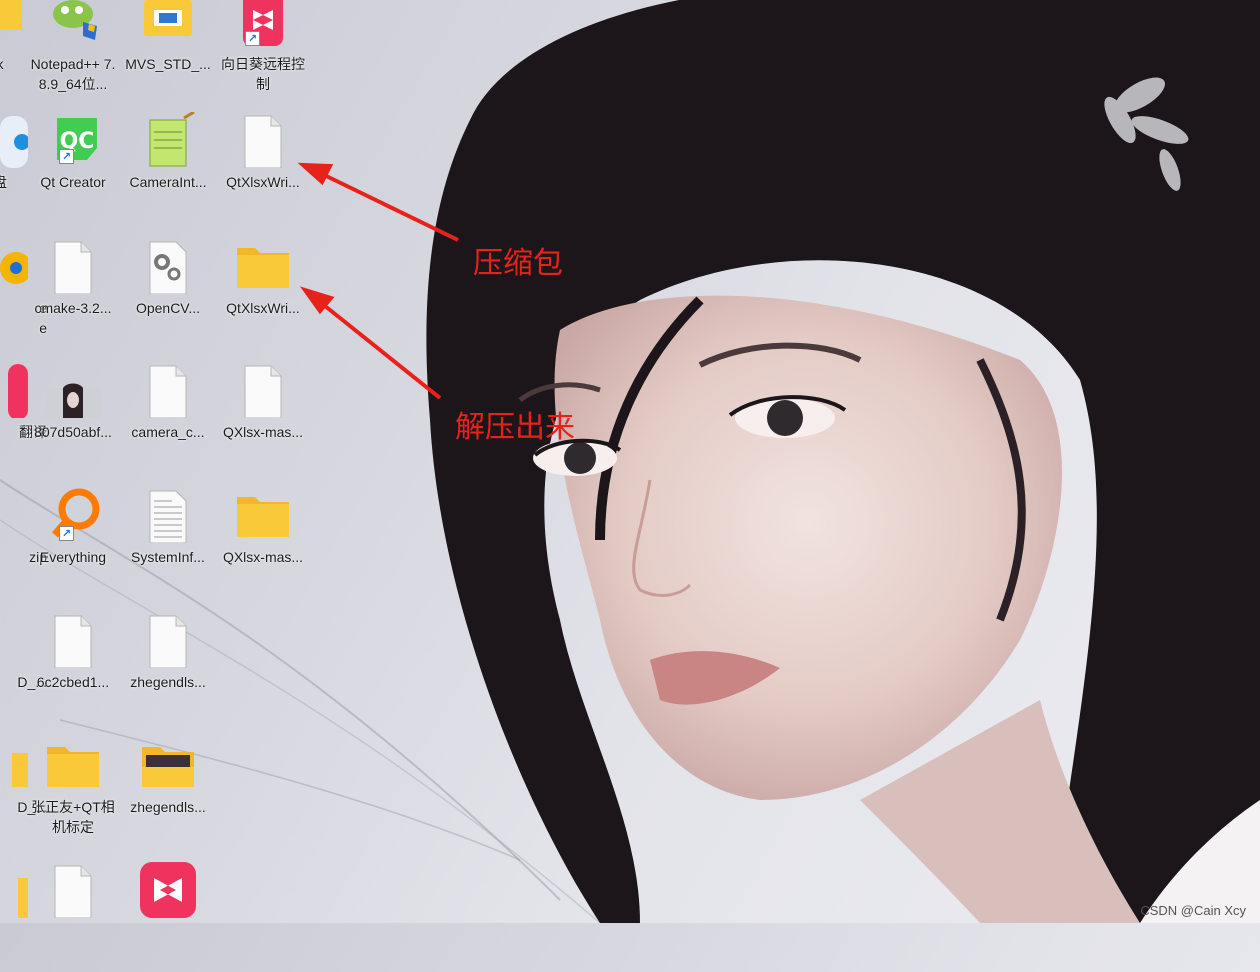 This screenshot has height=972, width=1260. What do you see at coordinates (73, 390) in the screenshot?
I see `image-thumbnail-icon` at bounding box center [73, 390].